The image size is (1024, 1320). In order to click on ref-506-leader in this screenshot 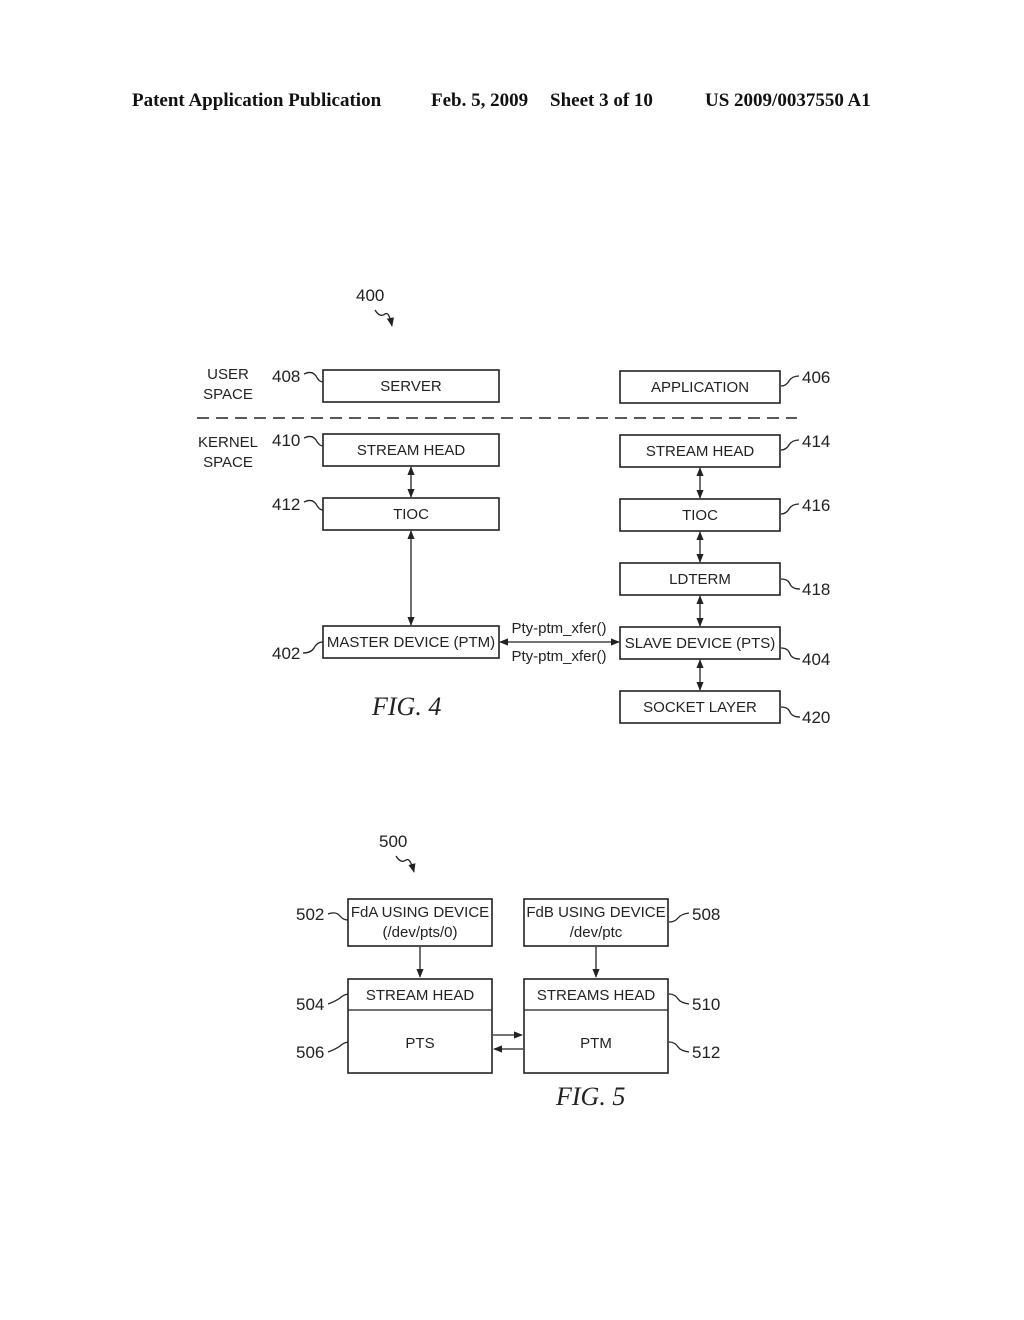, I will do `click(338, 1047)`.